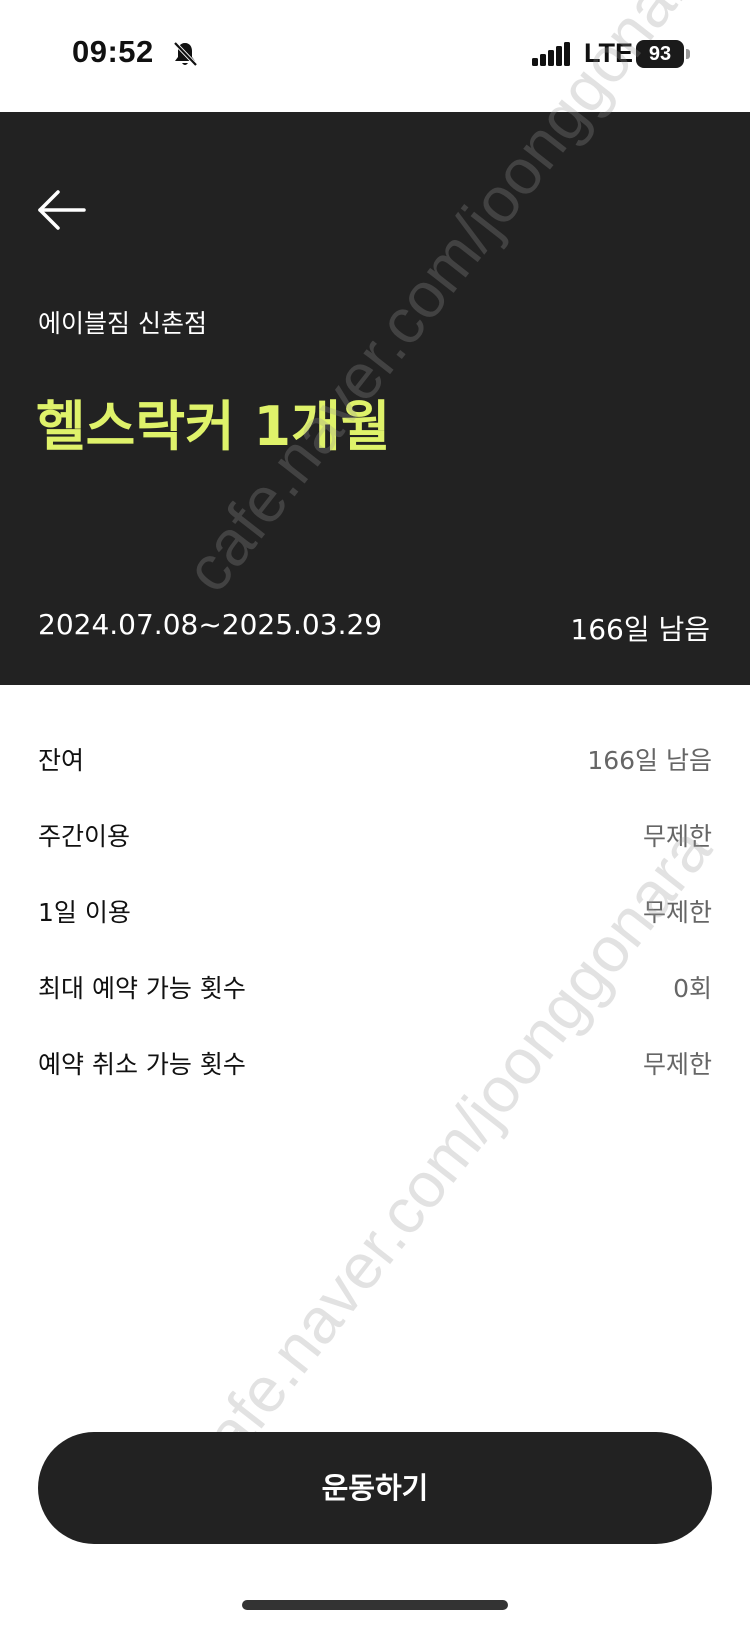 This screenshot has height=1626, width=750. What do you see at coordinates (375, 839) in the screenshot?
I see `info-row-weekly-usage: 주간이용 무제한` at bounding box center [375, 839].